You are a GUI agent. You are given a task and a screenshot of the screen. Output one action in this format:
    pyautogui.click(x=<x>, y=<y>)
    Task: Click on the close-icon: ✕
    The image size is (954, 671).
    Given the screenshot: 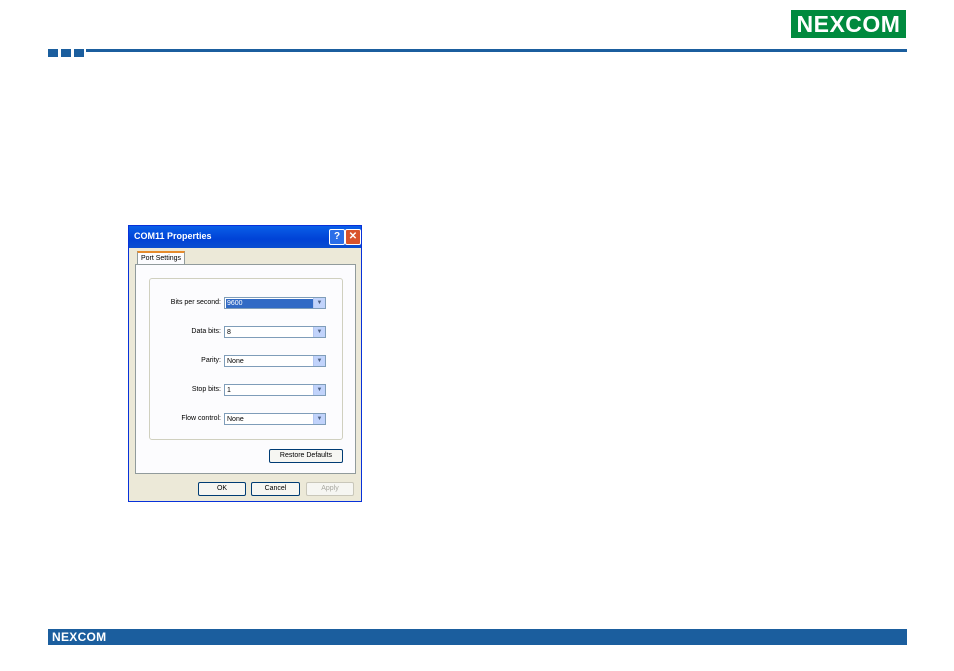 What is the action you would take?
    pyautogui.click(x=353, y=237)
    